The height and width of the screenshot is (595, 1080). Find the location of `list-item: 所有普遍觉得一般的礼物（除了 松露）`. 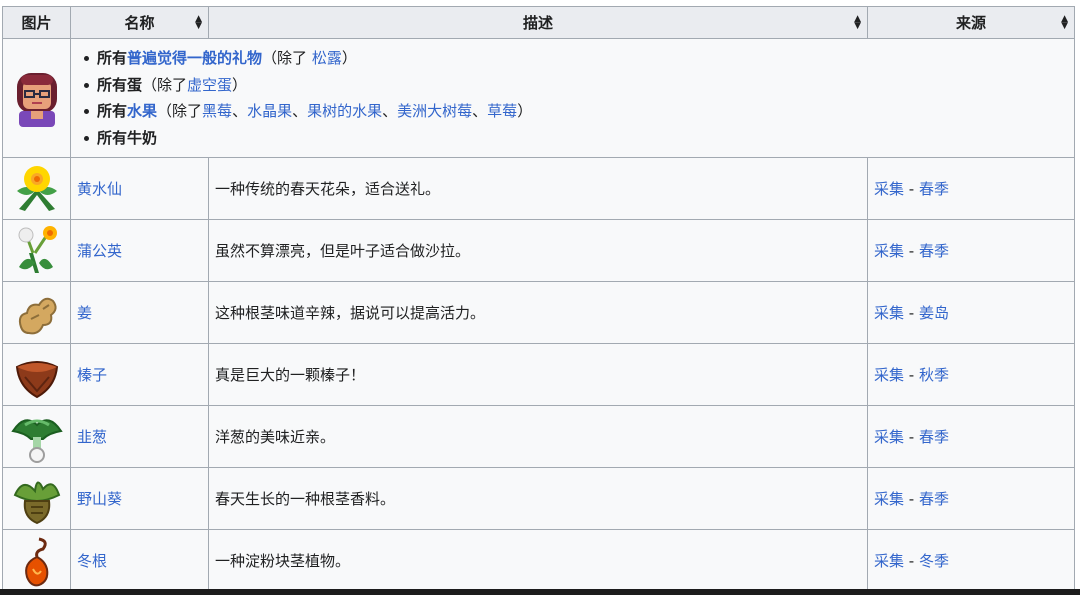

list-item: 所有普遍觉得一般的礼物（除了 松露） is located at coordinates (576, 58).